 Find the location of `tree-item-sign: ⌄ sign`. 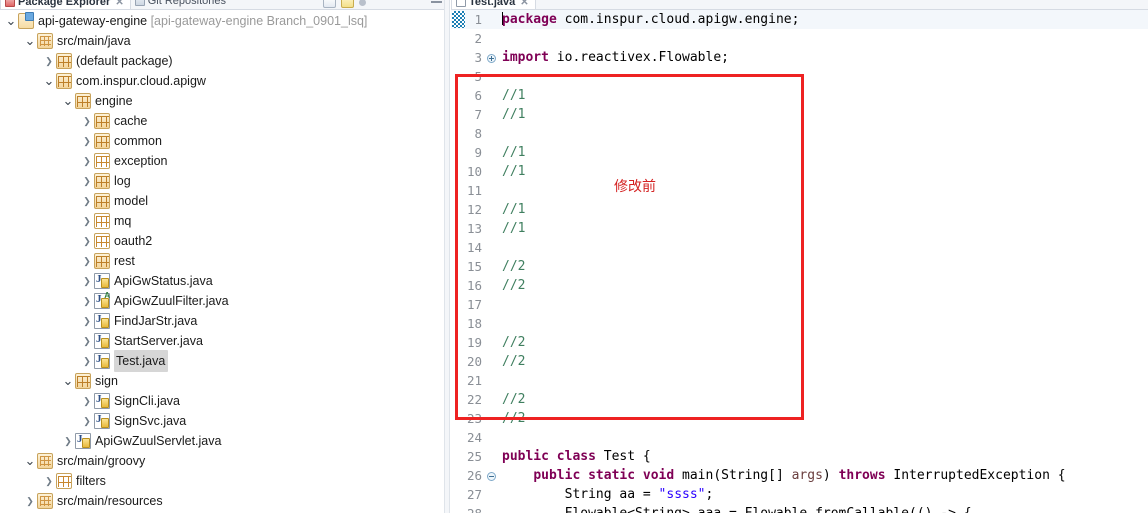

tree-item-sign: ⌄ sign is located at coordinates (222, 381).